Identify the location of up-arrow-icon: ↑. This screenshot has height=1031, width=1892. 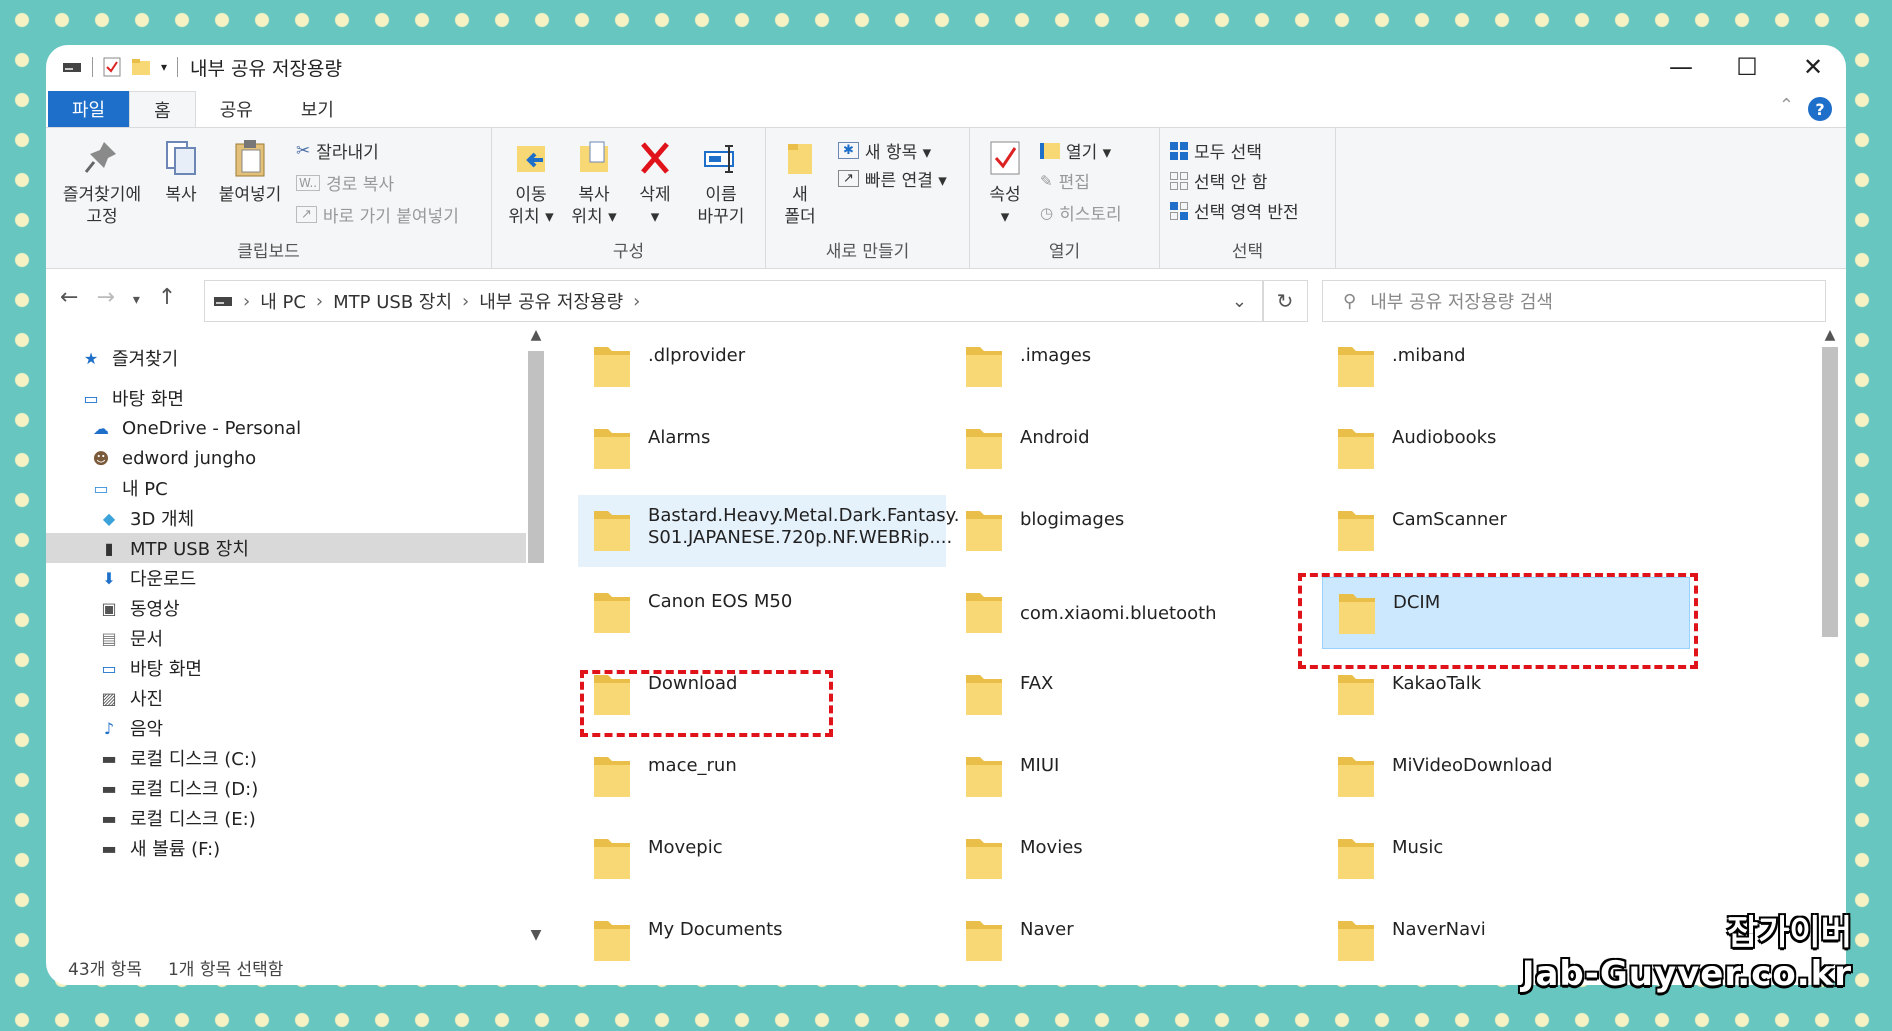
(167, 300).